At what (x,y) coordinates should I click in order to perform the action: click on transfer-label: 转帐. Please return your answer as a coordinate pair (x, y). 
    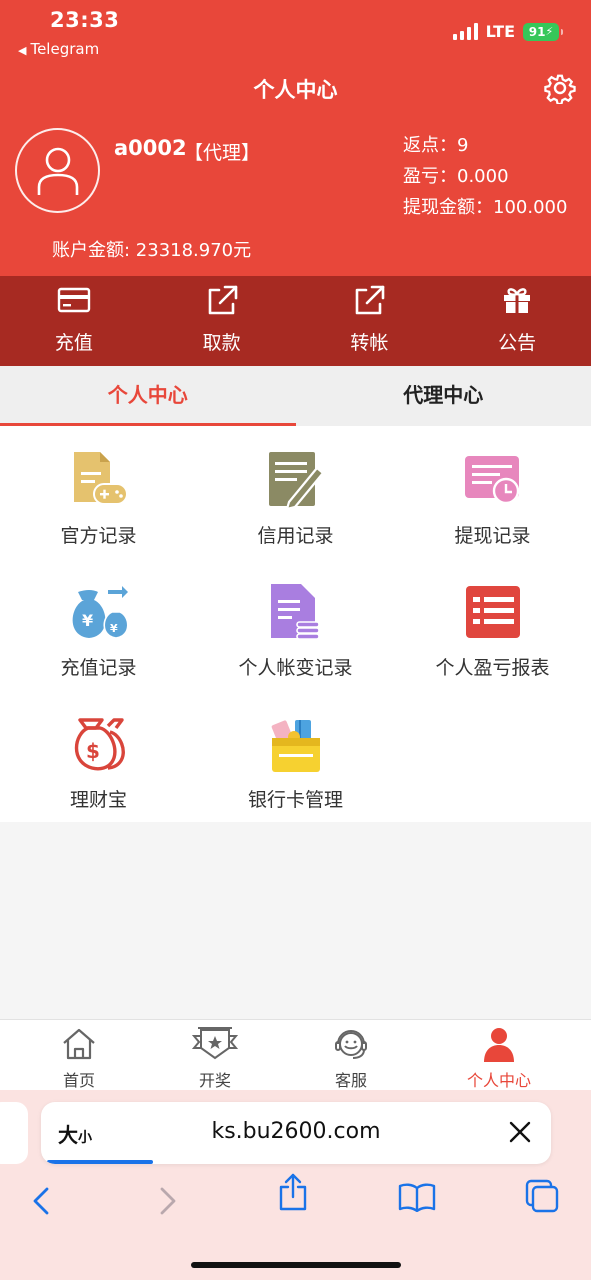
    Looking at the image, I should click on (369, 343).